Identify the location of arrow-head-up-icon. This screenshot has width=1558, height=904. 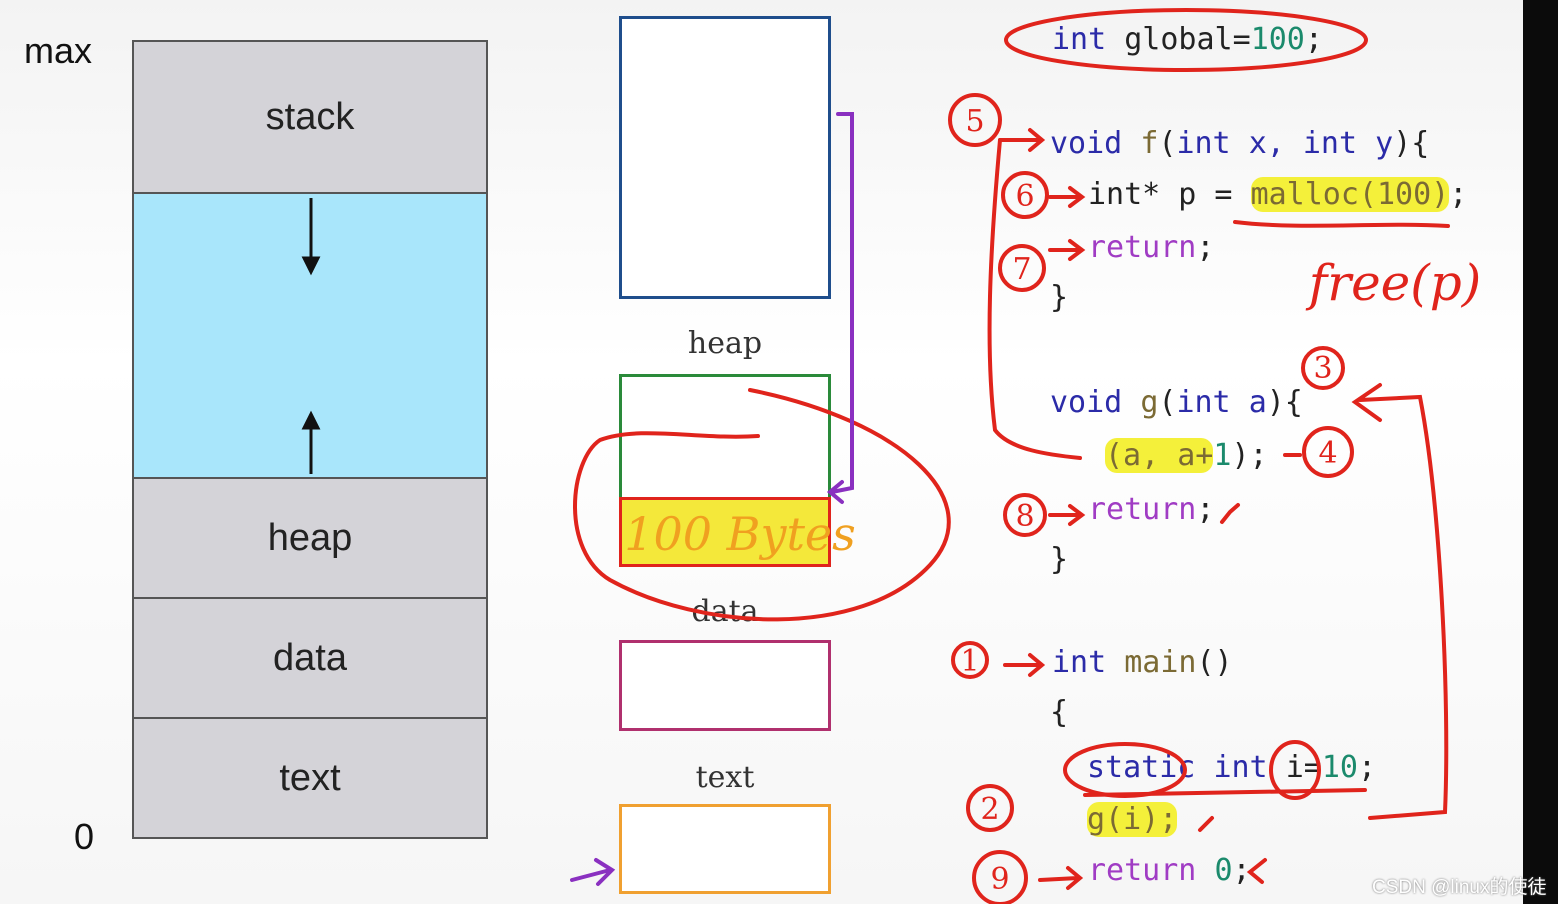
(311, 420).